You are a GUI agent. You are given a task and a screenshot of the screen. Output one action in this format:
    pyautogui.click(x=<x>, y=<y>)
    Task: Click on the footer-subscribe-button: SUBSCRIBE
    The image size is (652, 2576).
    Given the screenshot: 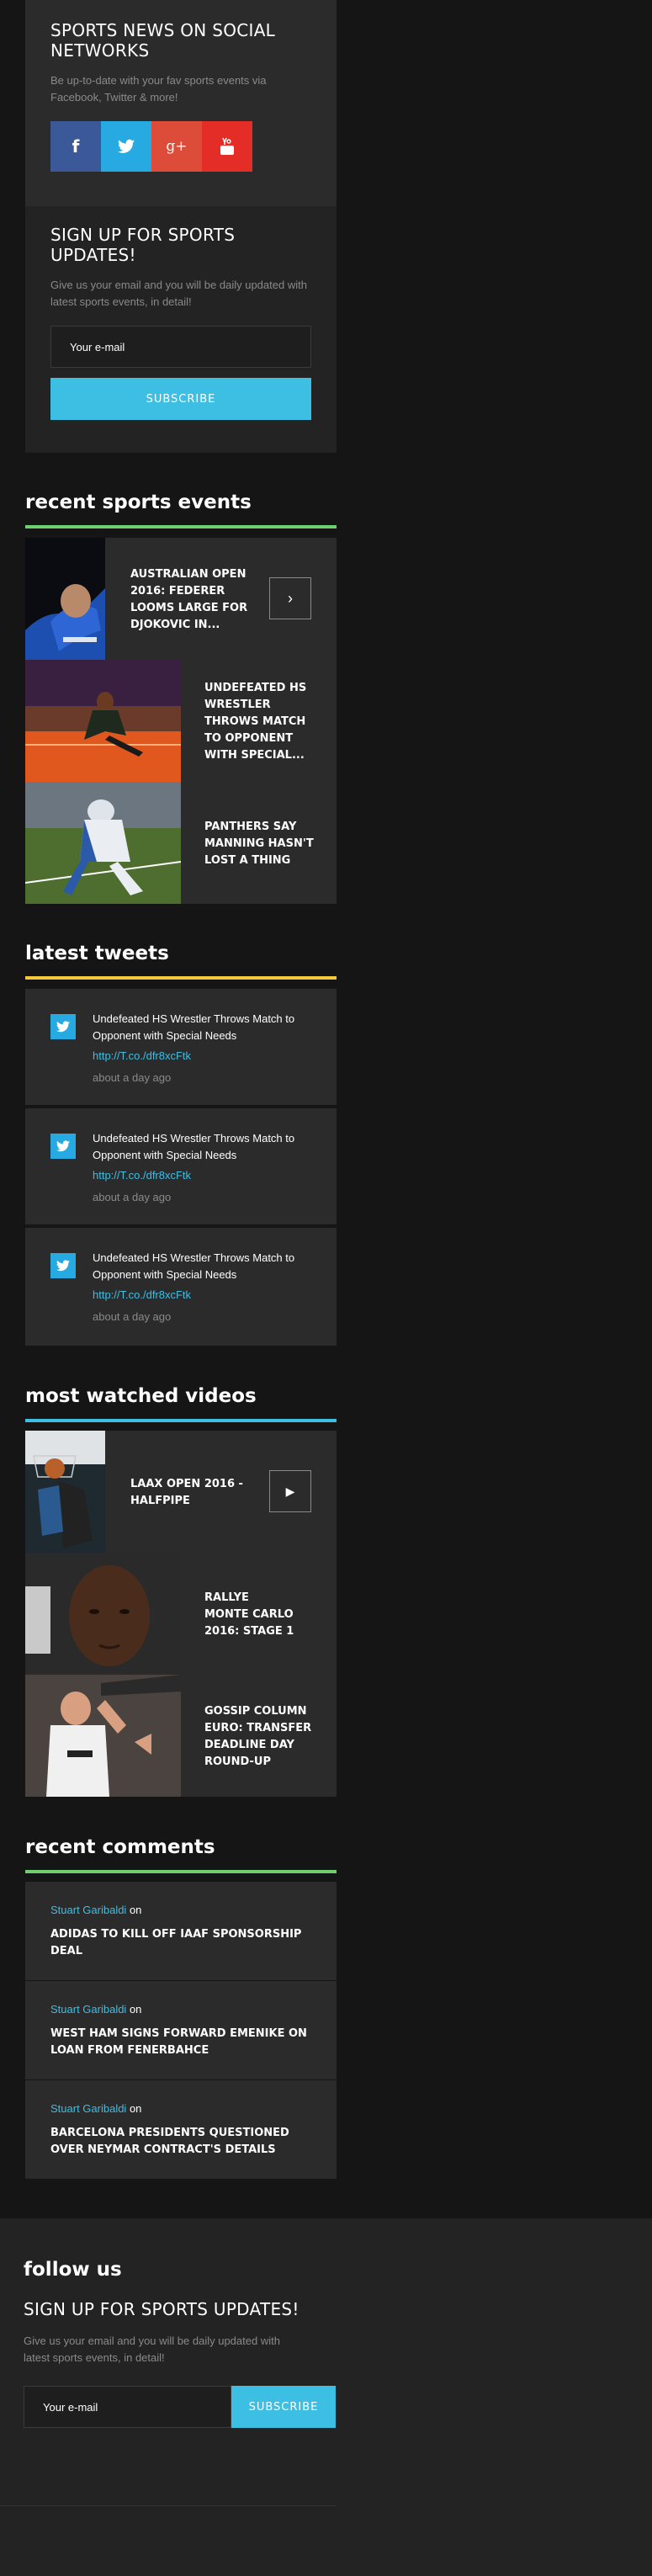 What is the action you would take?
    pyautogui.click(x=283, y=2407)
    